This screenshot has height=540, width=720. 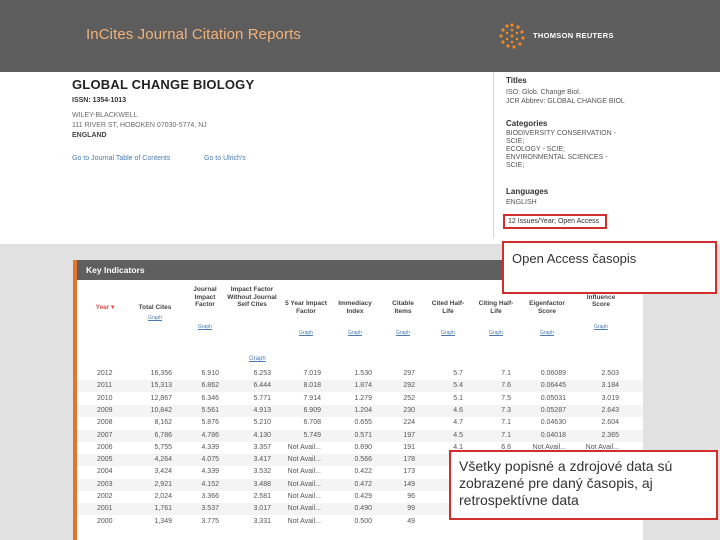 What do you see at coordinates (363, 509) in the screenshot?
I see `table-cell: 0.490` at bounding box center [363, 509].